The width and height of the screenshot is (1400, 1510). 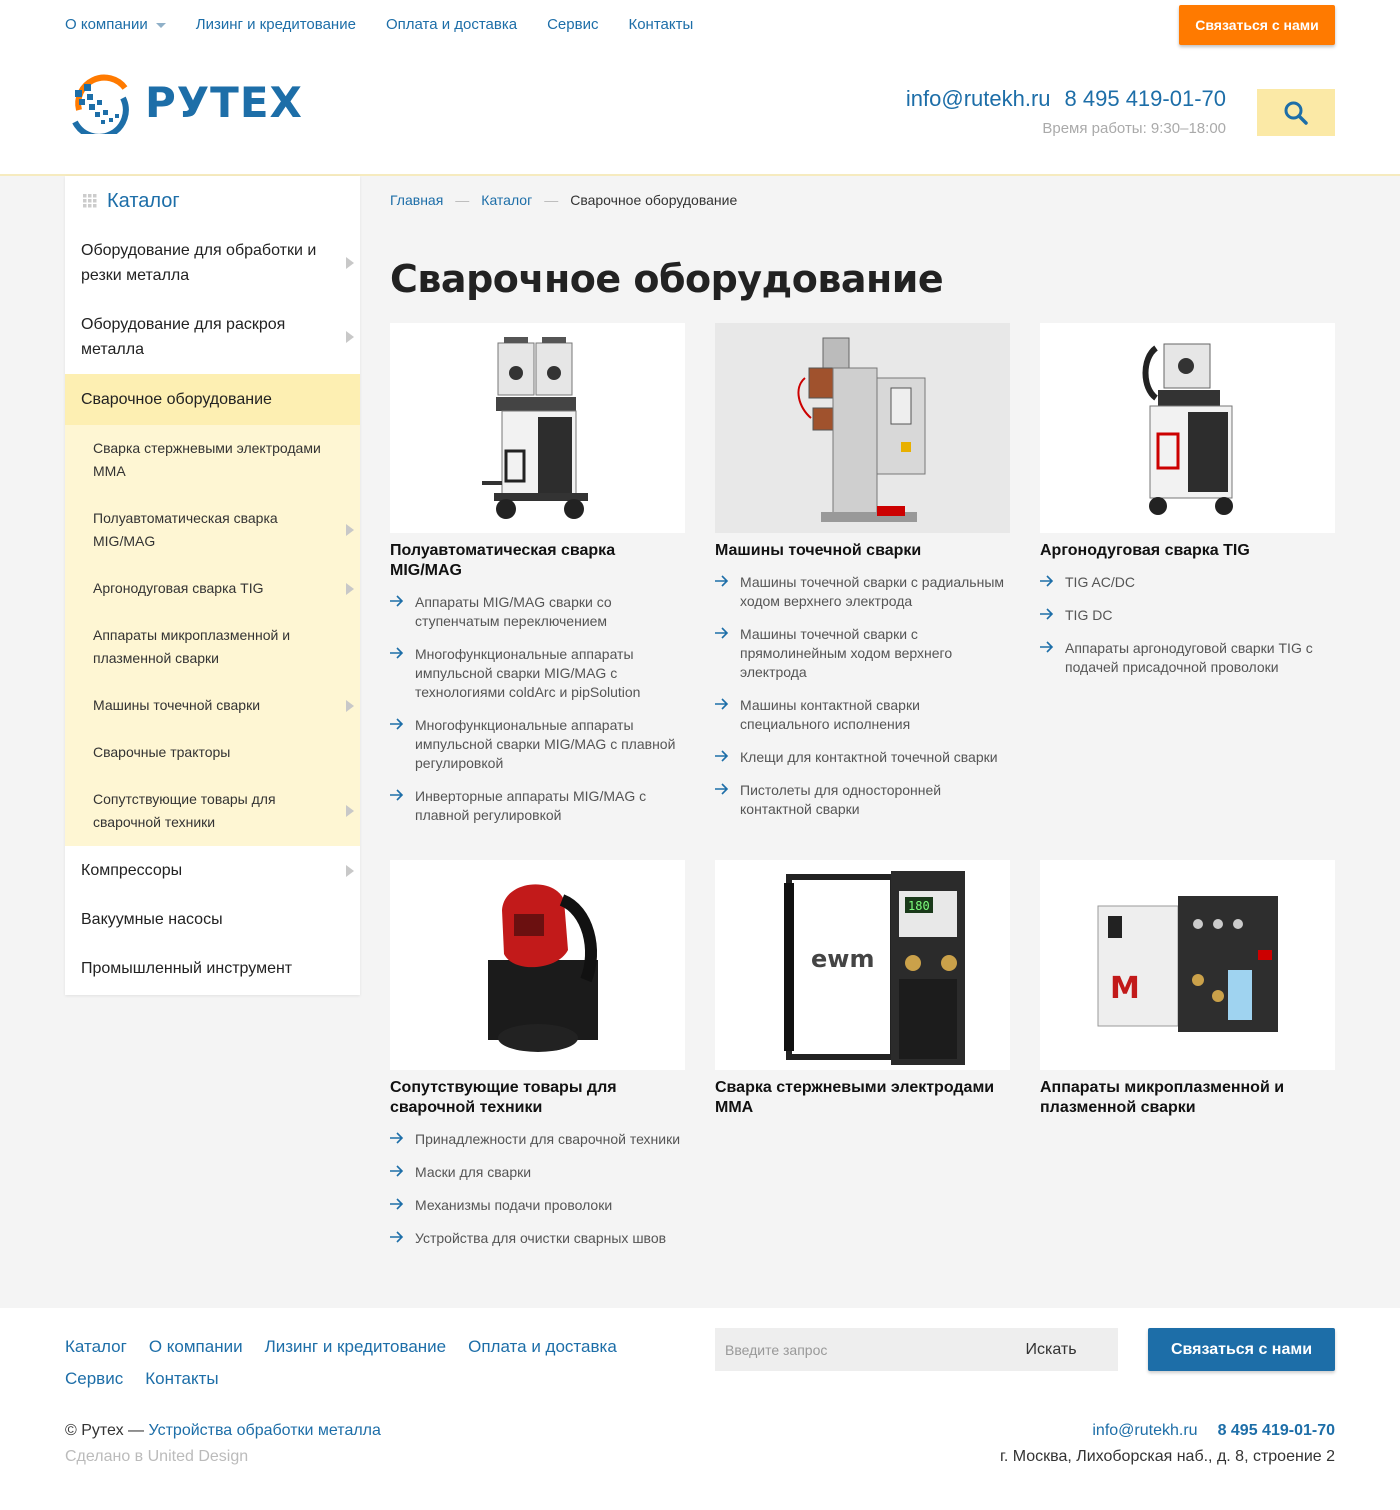 I want to click on m-brand-mark: M, so click(x=1125, y=988).